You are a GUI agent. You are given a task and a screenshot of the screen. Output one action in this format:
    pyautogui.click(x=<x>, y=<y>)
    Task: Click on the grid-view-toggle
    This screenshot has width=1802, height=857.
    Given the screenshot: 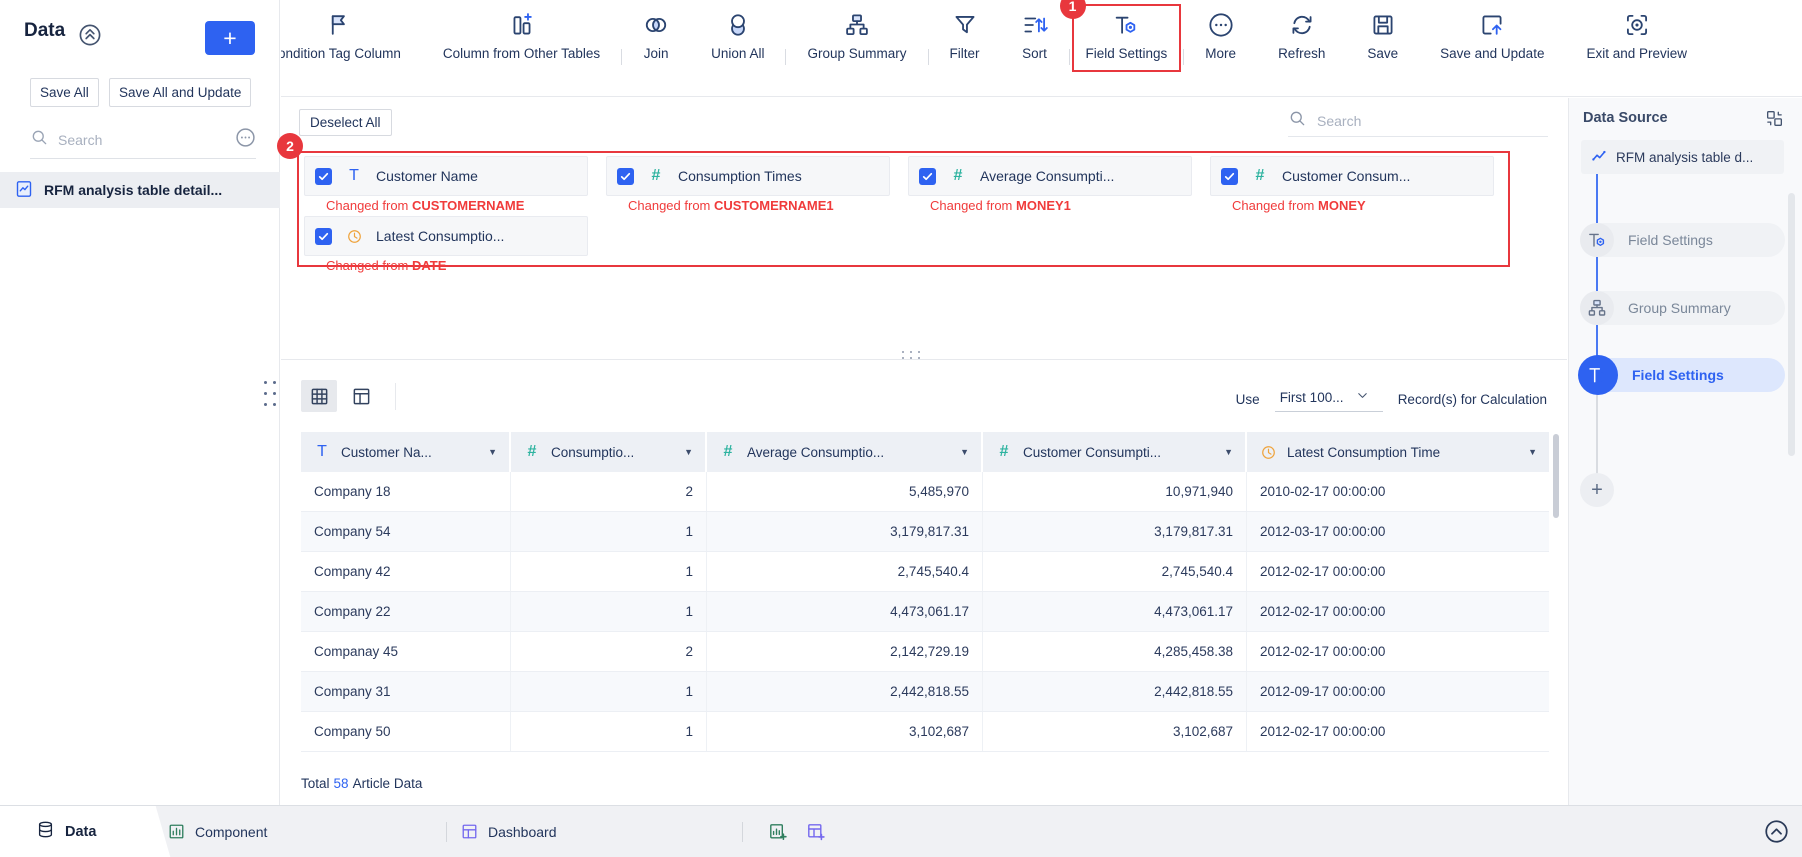 What is the action you would take?
    pyautogui.click(x=319, y=396)
    